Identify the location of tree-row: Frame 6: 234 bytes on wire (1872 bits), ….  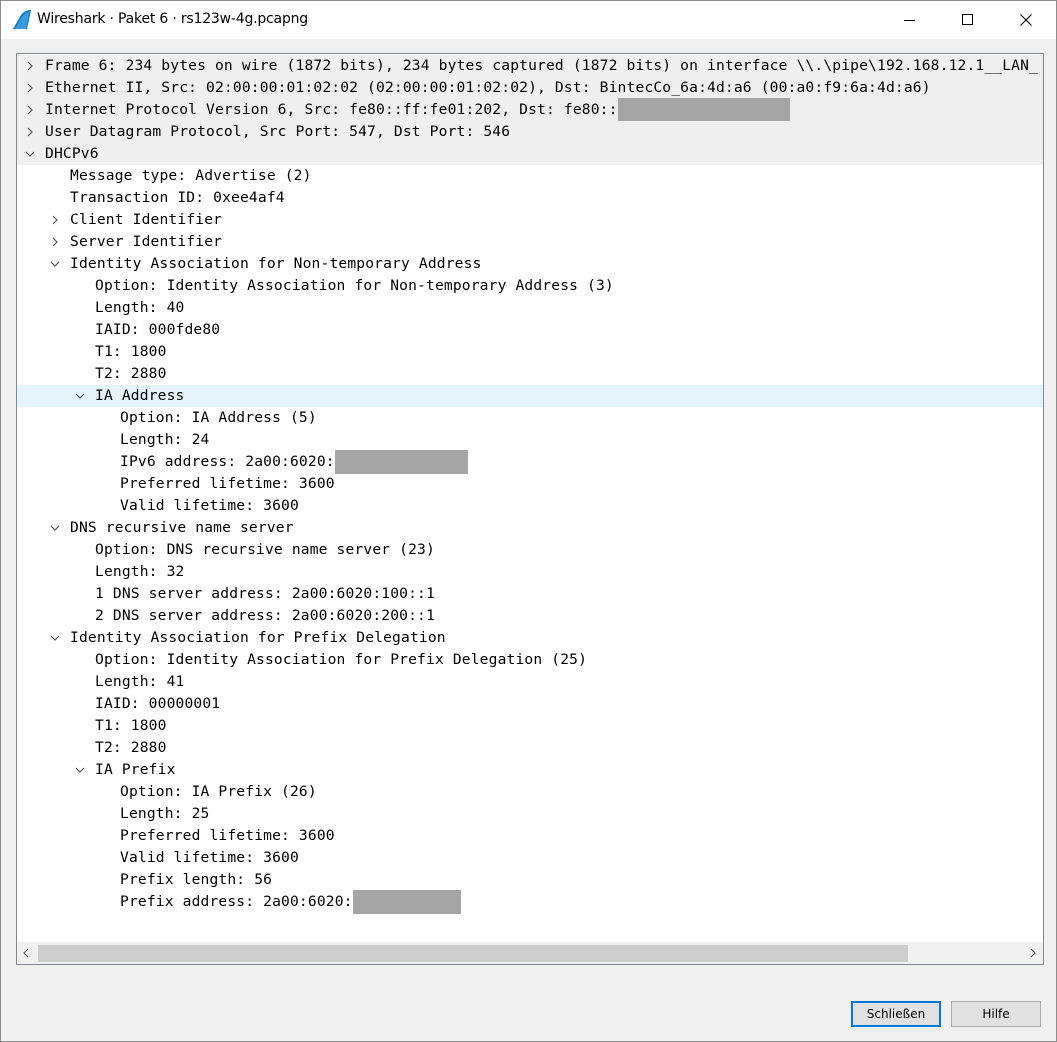
(530, 66).